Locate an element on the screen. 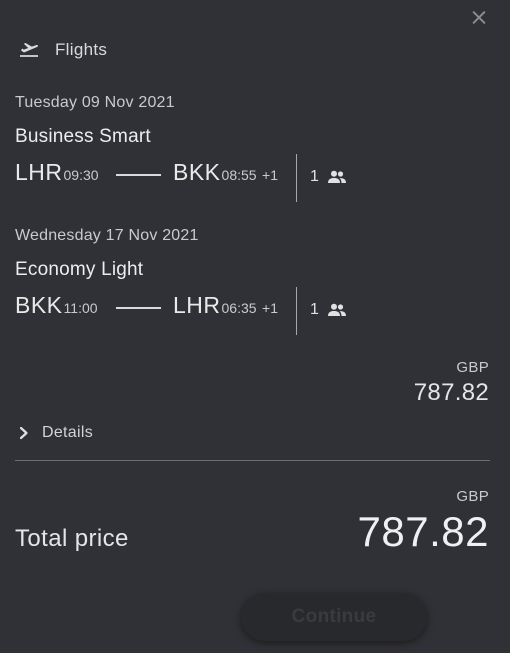 This screenshot has width=510, height=653. destination-code: BKK is located at coordinates (197, 172).